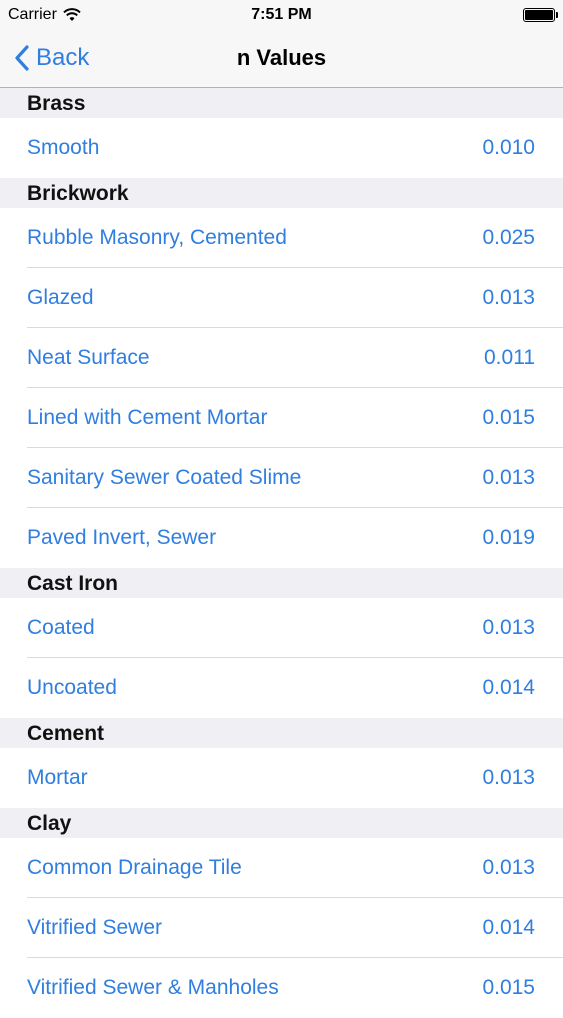 This screenshot has width=563, height=1018. I want to click on list-item: Coated 0.013, so click(281, 628).